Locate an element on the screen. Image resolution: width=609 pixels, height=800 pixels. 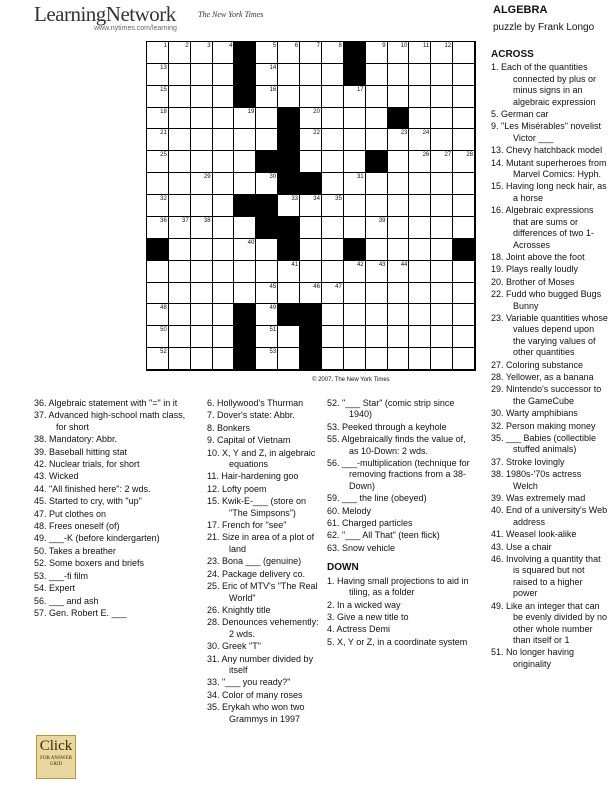
grid-cell: 37 is located at coordinates (179, 227).